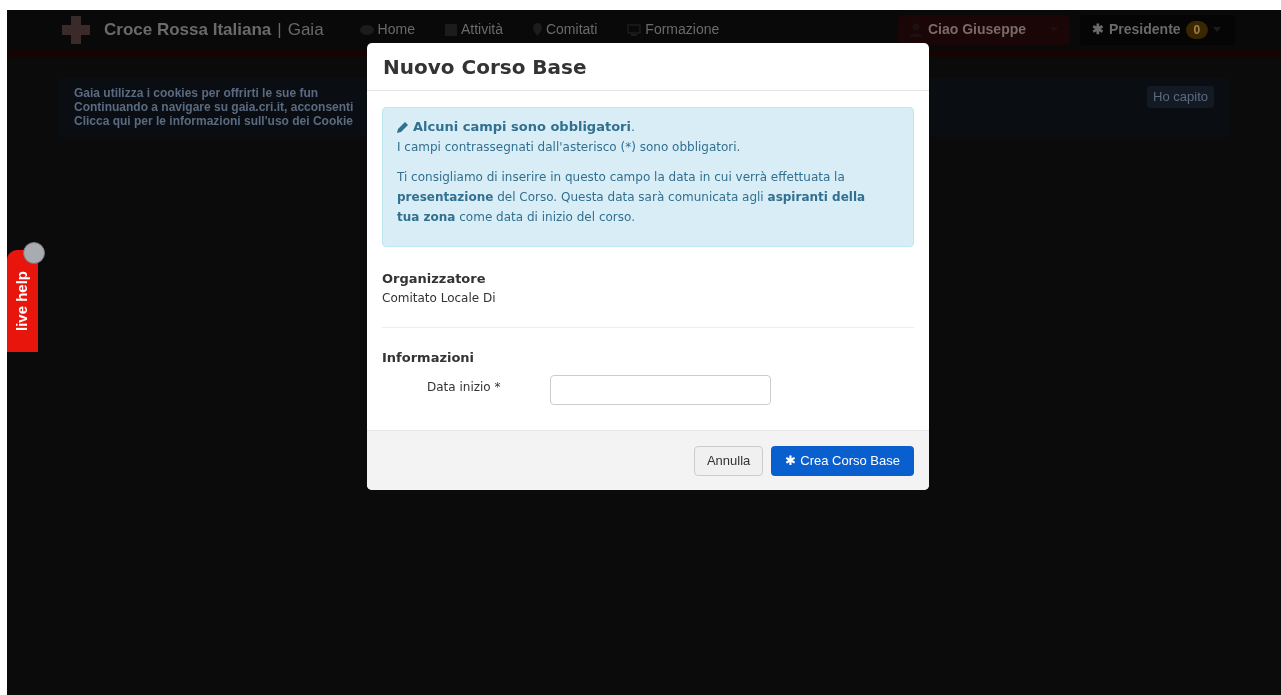 Image resolution: width=1281 pixels, height=695 pixels. I want to click on brand-name: Croce Rossa Italiana, so click(188, 29).